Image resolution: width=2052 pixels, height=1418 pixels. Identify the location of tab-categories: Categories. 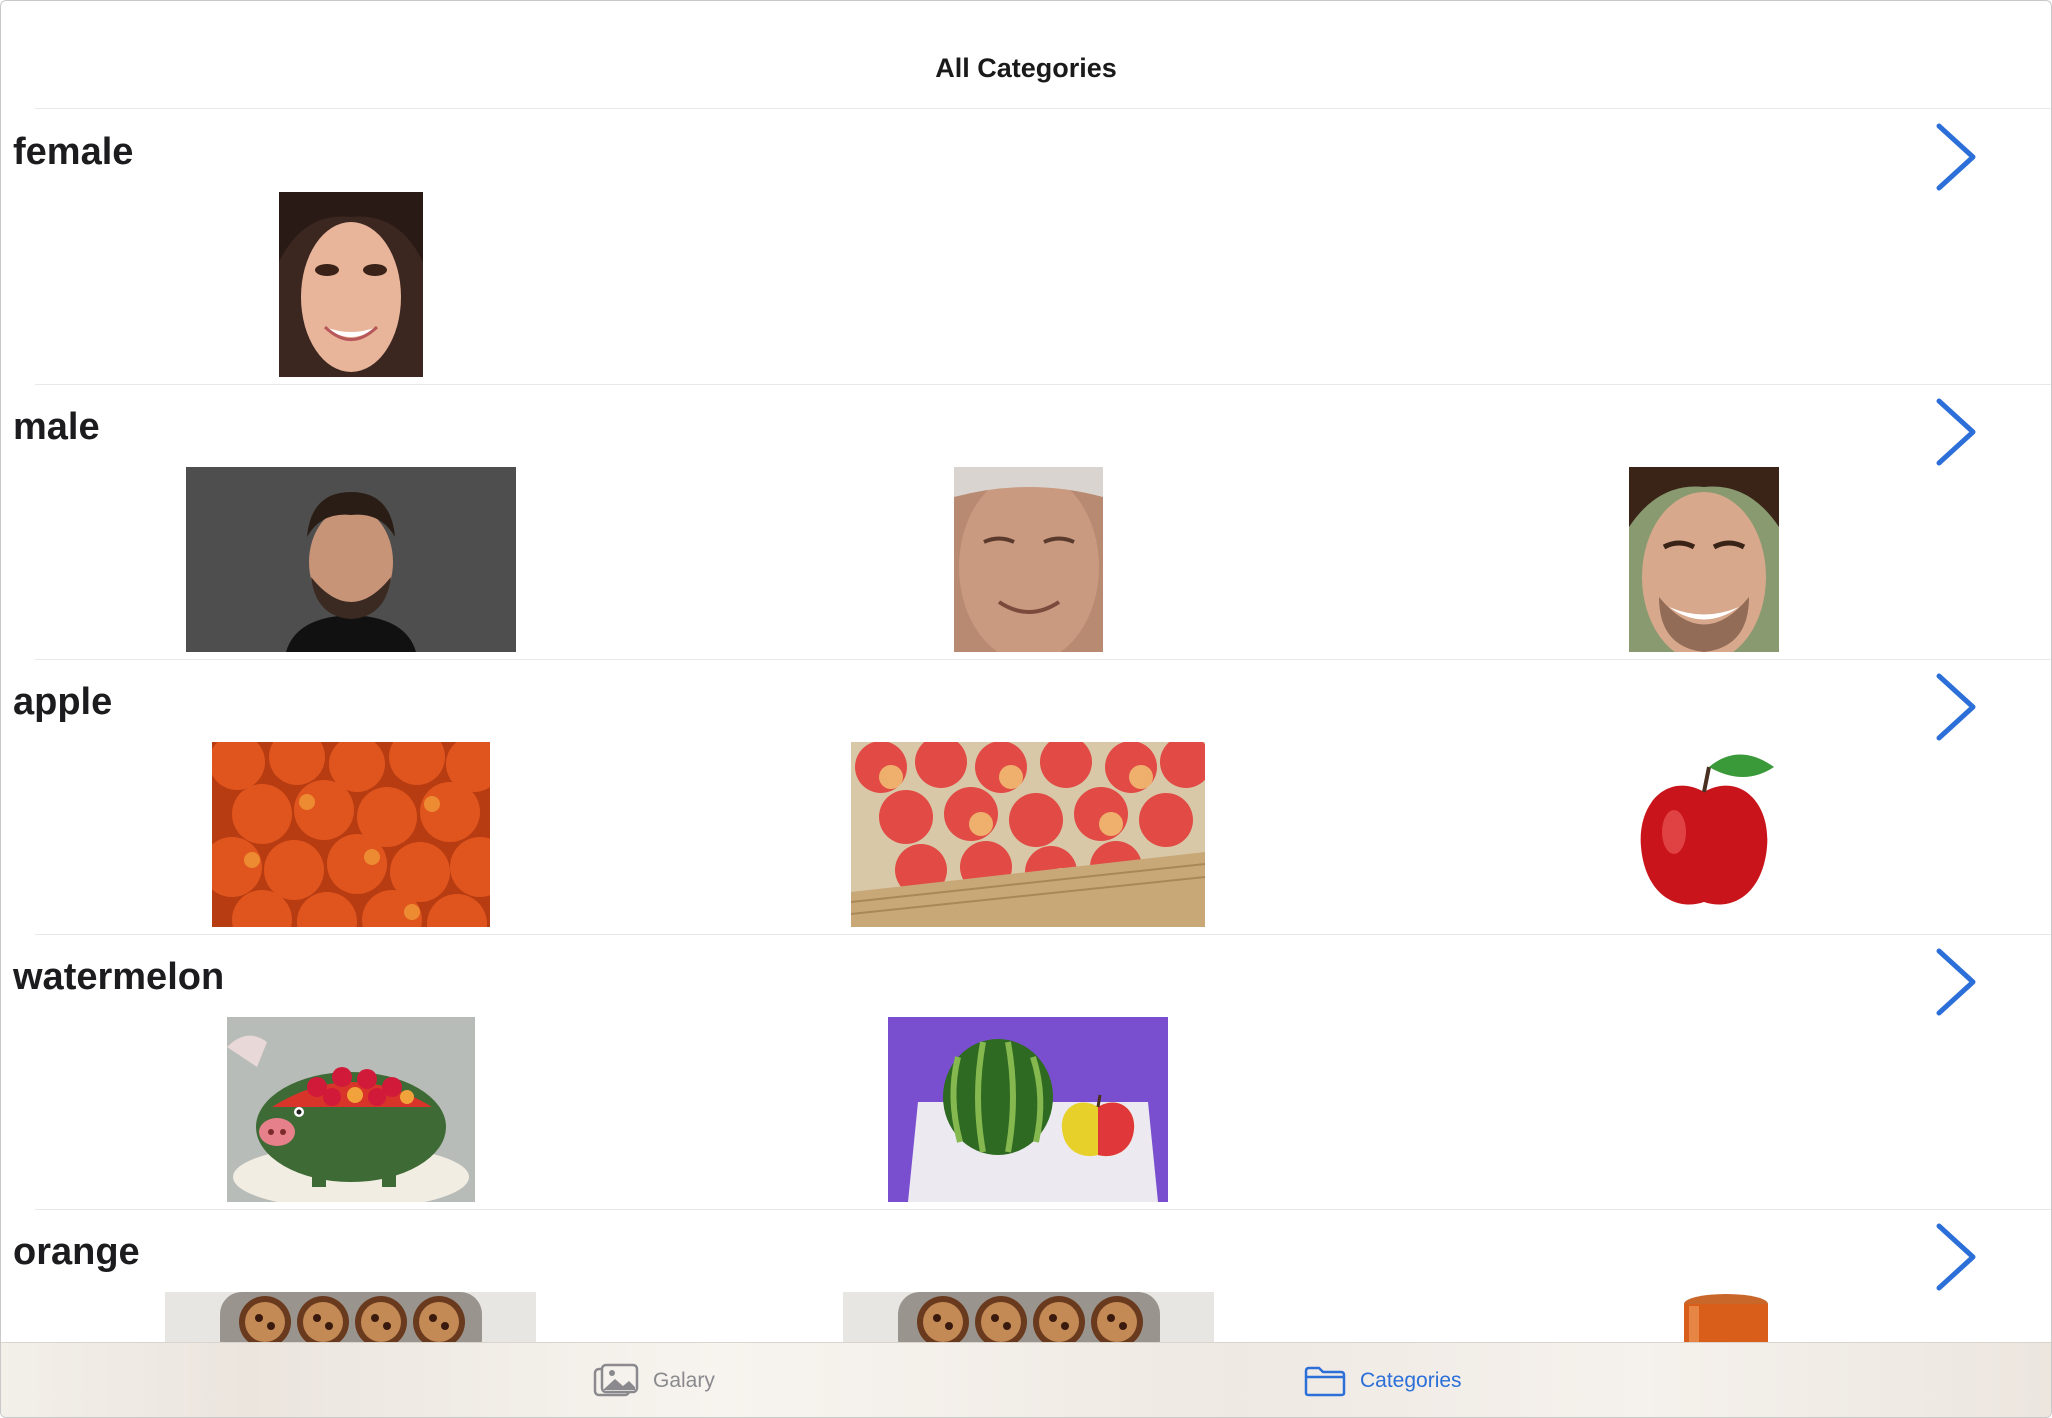
(1383, 1381).